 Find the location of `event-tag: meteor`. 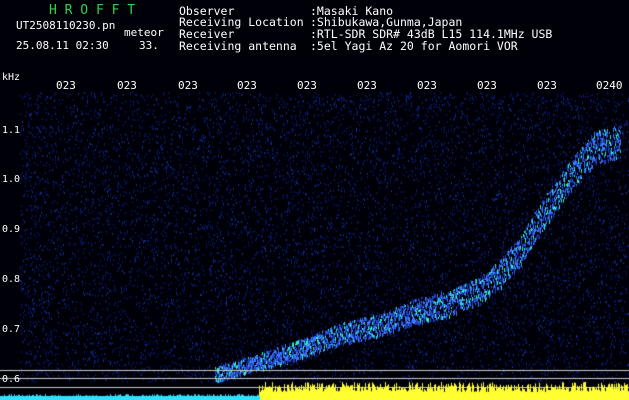

event-tag: meteor is located at coordinates (144, 32).